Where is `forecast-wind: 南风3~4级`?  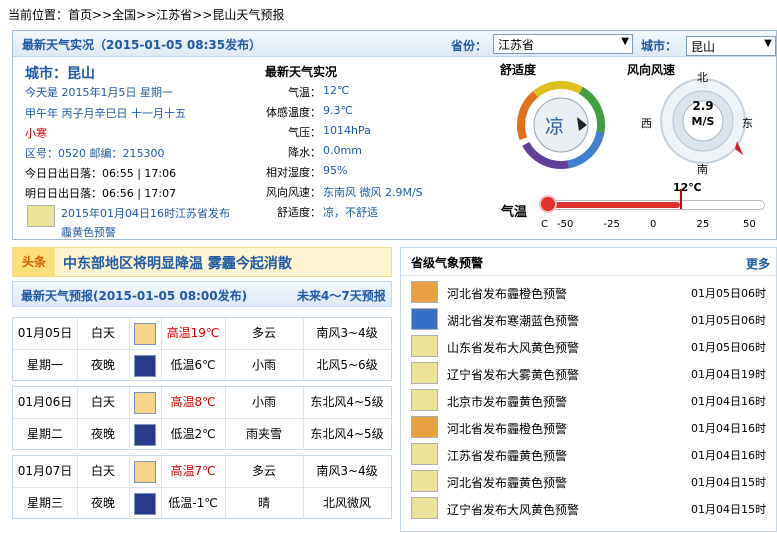
forecast-wind: 南风3~4级 is located at coordinates (347, 471).